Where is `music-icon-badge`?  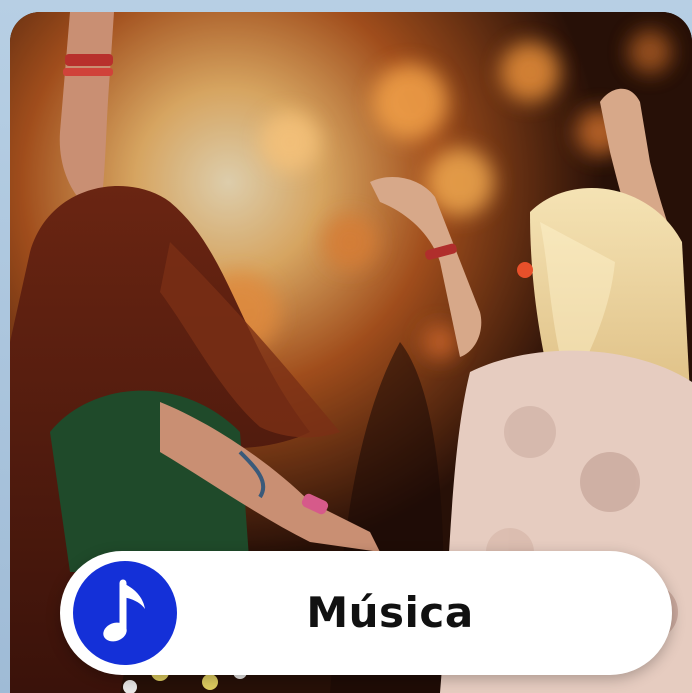 music-icon-badge is located at coordinates (125, 613).